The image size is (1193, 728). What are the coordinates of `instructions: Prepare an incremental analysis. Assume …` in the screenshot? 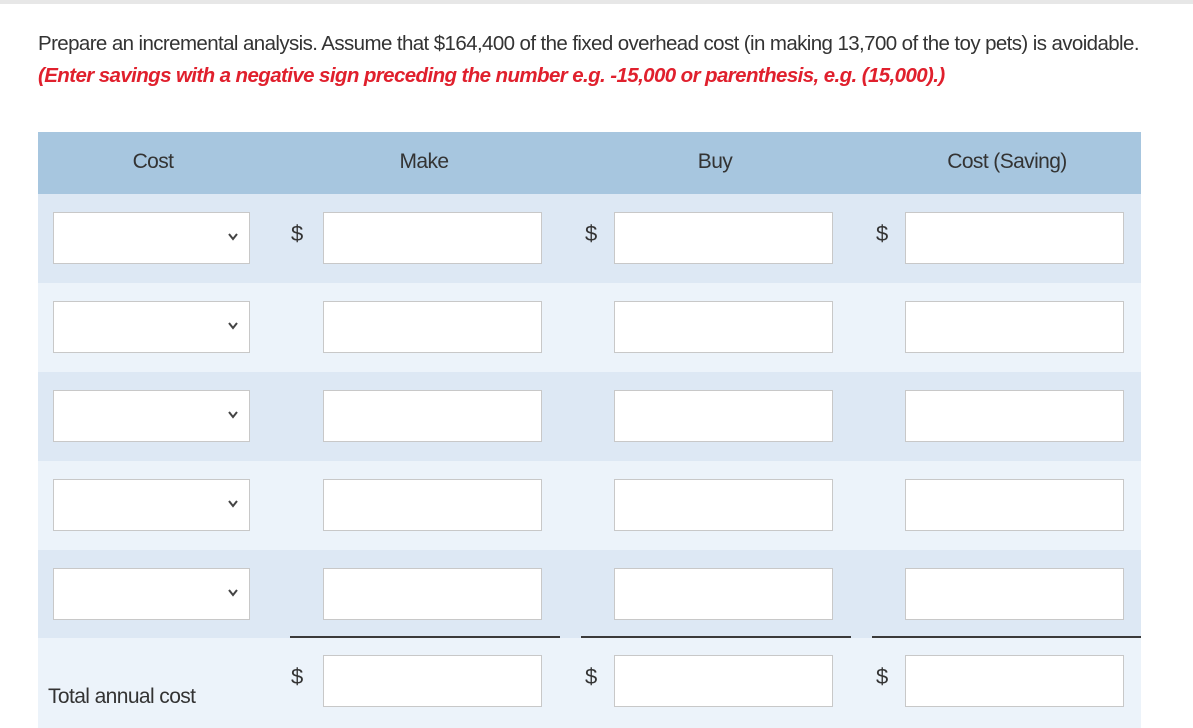 It's located at (598, 60).